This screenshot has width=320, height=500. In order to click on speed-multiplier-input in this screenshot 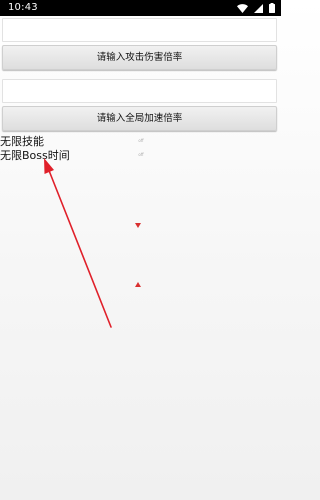, I will do `click(139, 91)`.